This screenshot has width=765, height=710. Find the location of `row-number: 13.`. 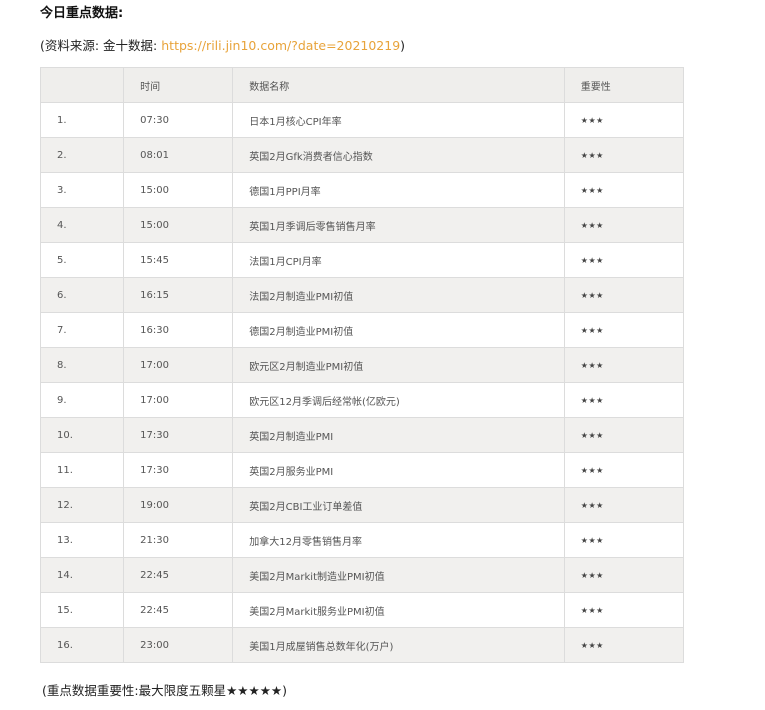

row-number: 13. is located at coordinates (82, 540).